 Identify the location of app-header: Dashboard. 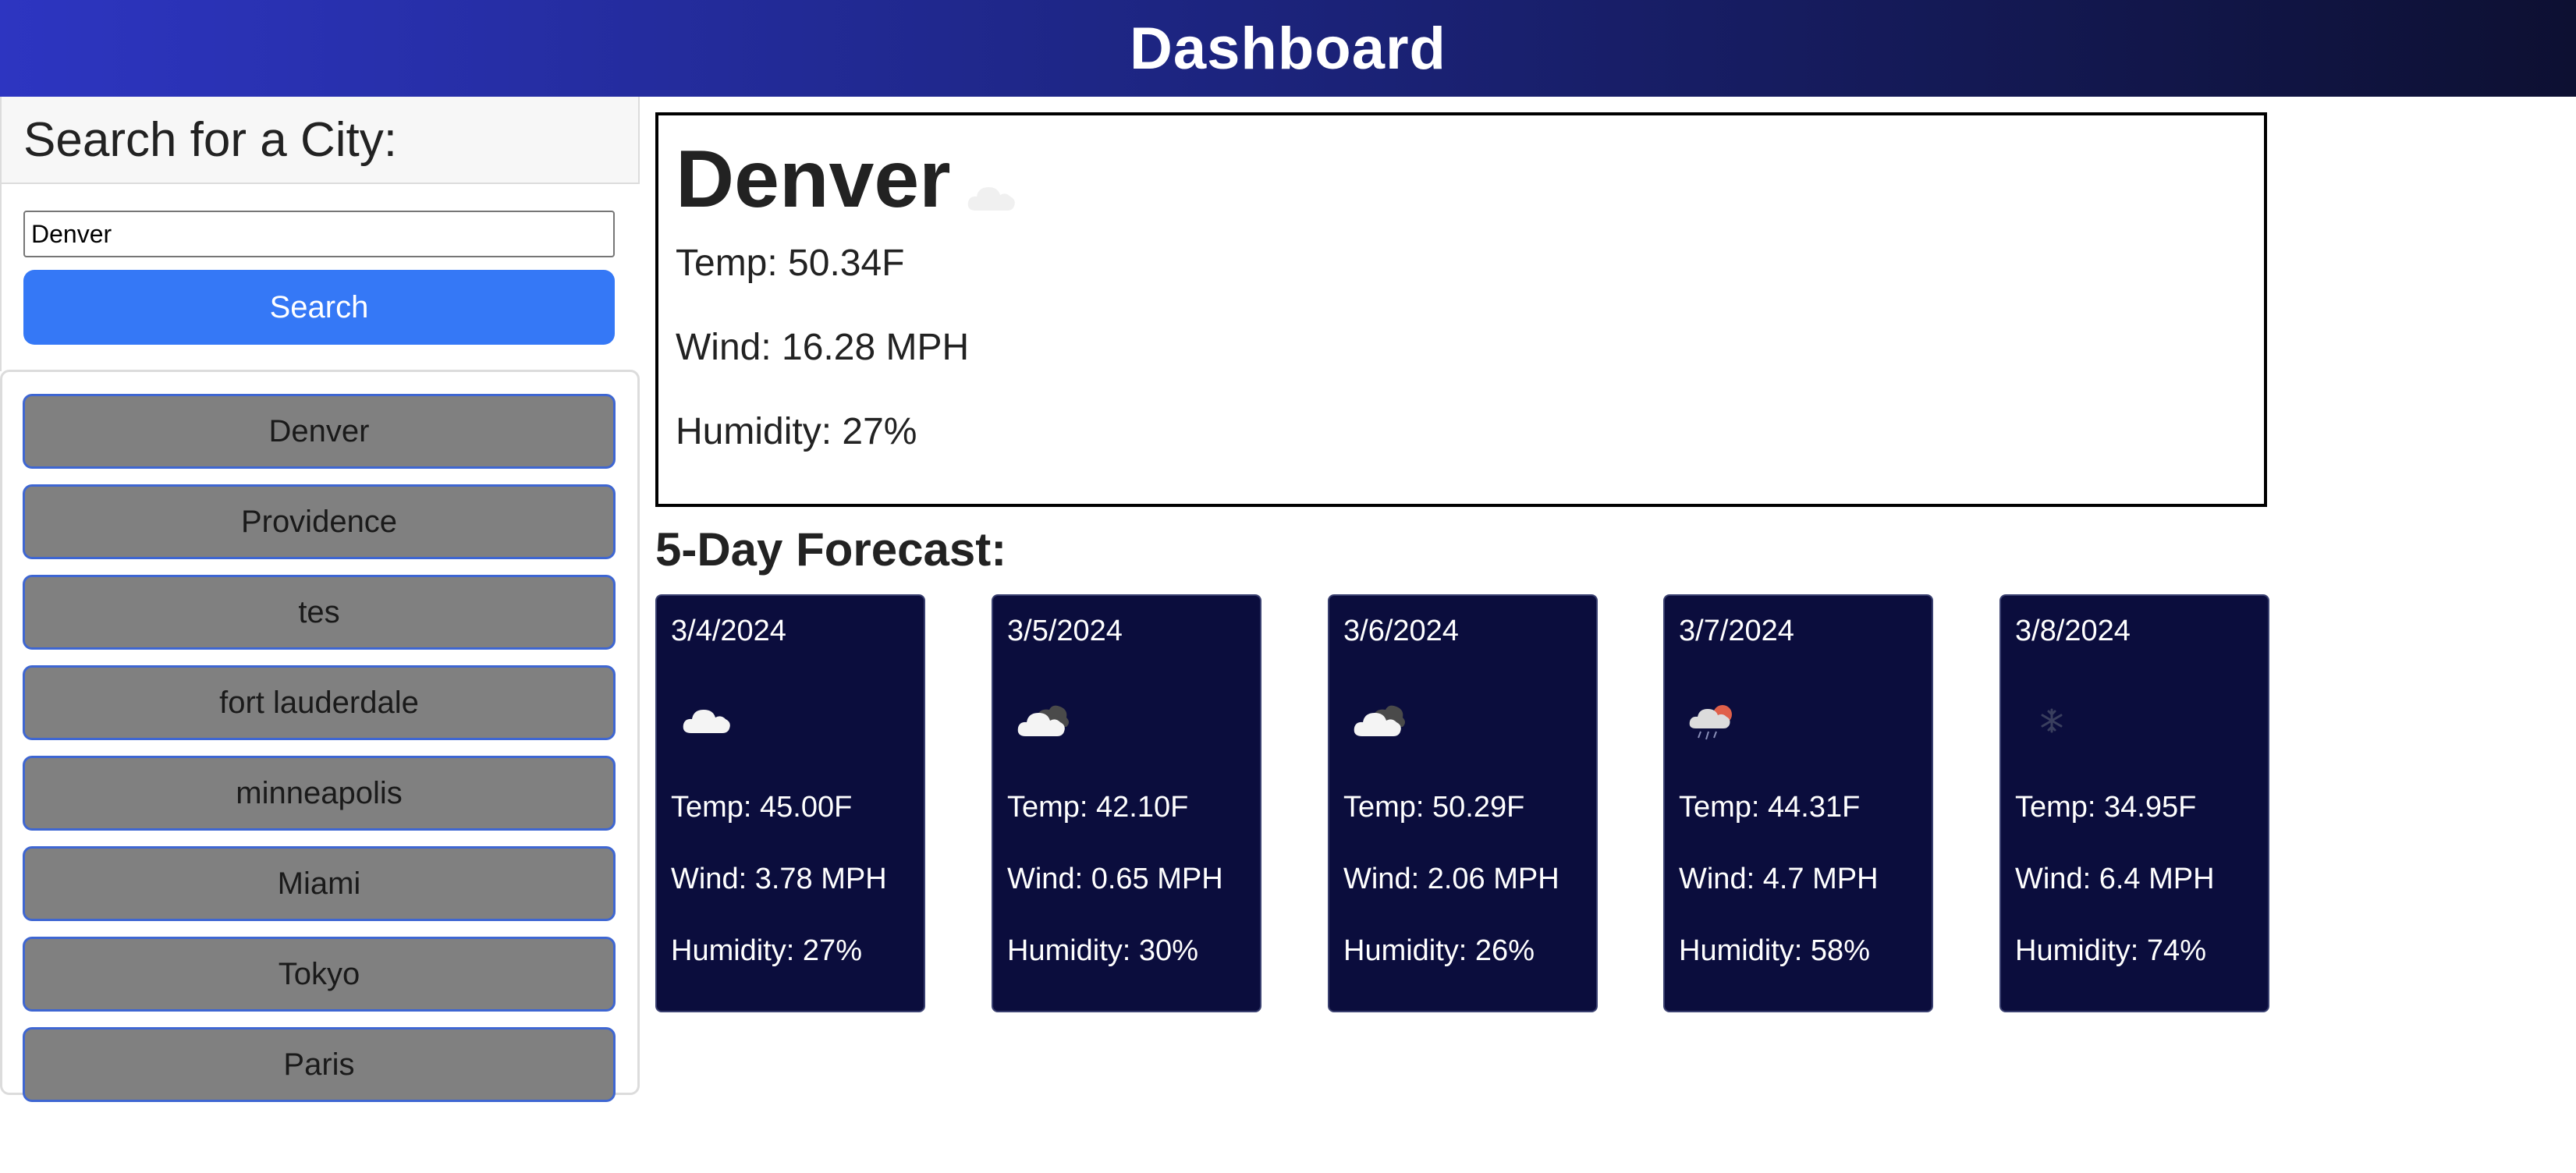
(1288, 48).